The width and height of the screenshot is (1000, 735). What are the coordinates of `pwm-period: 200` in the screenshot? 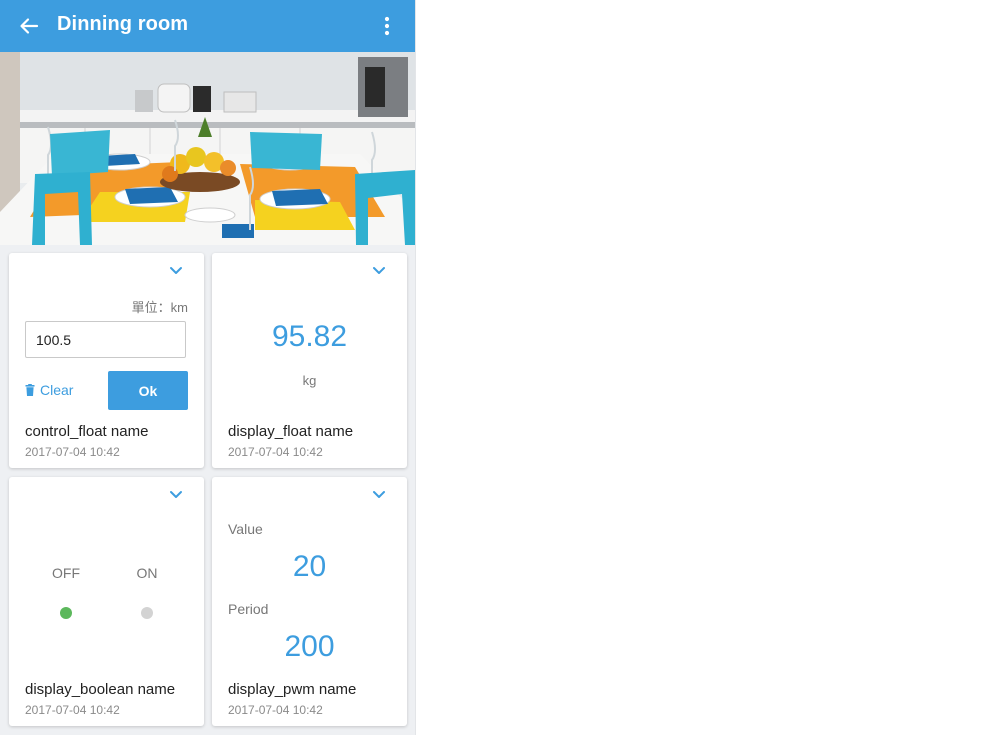 It's located at (309, 646).